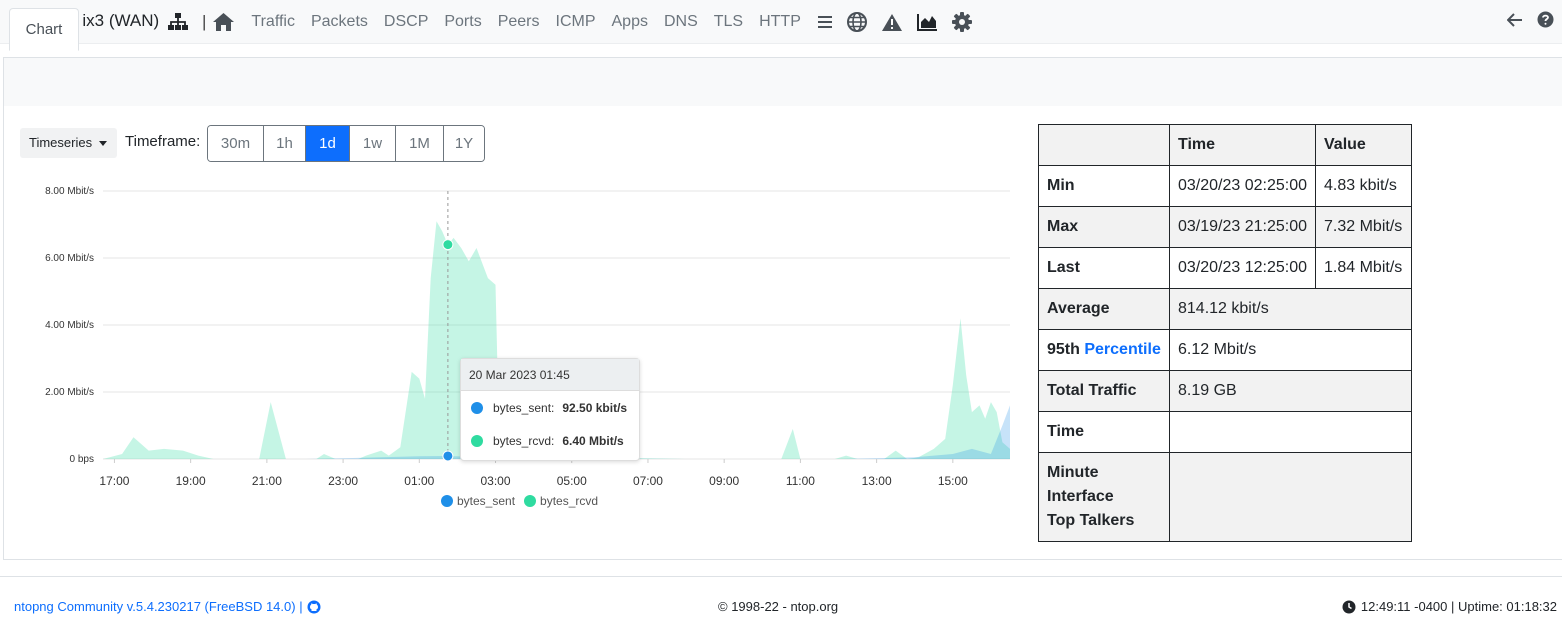 This screenshot has height=620, width=1562. Describe the element at coordinates (1242, 268) in the screenshot. I see `stats-last-time: 03/20/23 12:25:00` at that location.